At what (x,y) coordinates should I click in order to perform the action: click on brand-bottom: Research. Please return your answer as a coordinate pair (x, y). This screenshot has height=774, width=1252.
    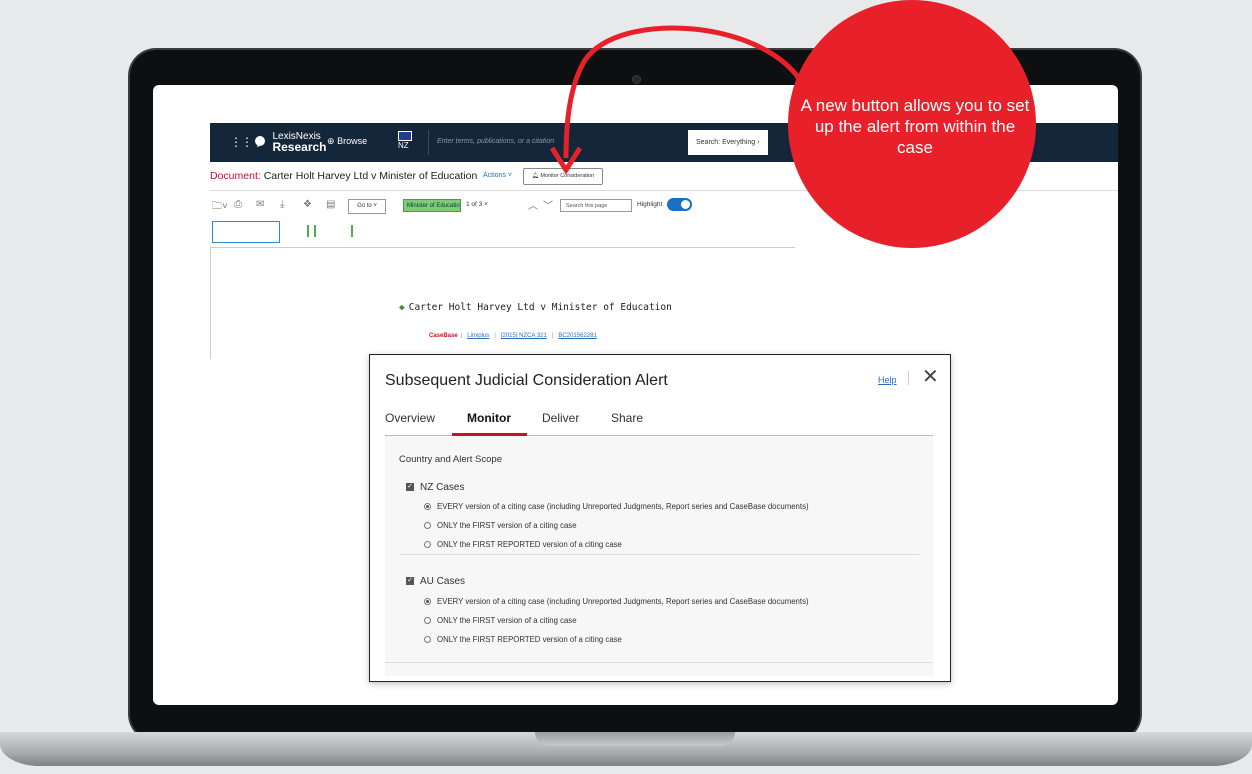
    Looking at the image, I should click on (299, 147).